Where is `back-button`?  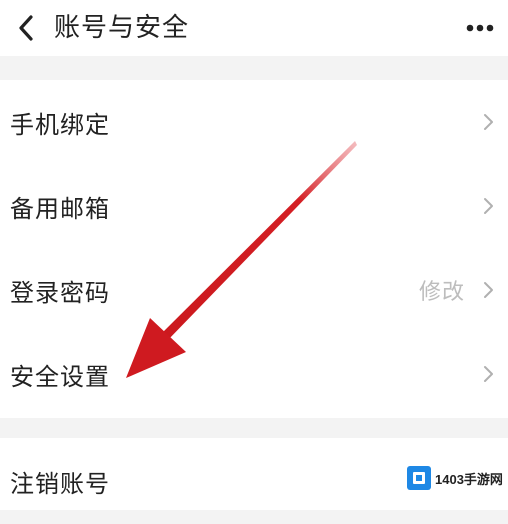 back-button is located at coordinates (26, 28).